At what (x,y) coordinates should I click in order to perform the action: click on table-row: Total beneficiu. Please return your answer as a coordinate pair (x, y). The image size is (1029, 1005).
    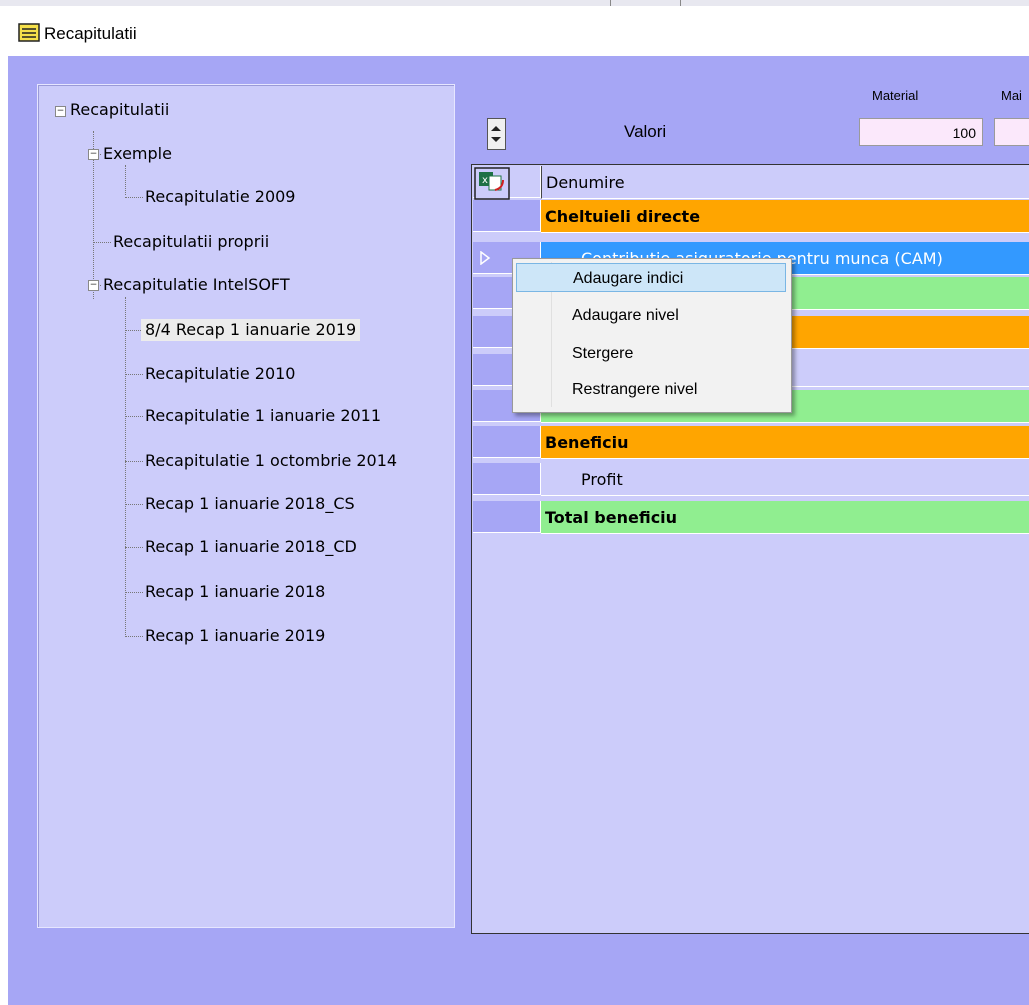
    Looking at the image, I should click on (751, 517).